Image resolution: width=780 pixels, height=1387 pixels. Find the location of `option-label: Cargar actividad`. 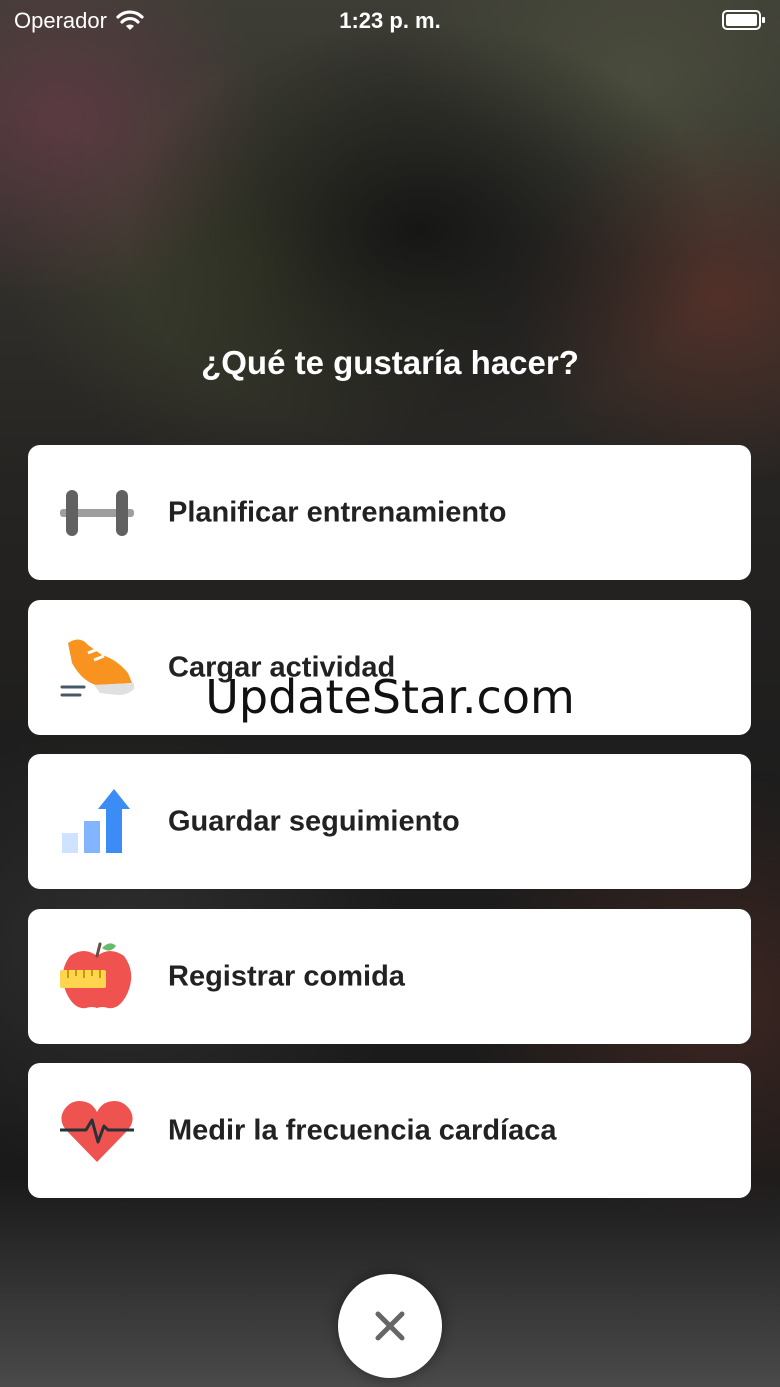

option-label: Cargar actividad is located at coordinates (282, 667).